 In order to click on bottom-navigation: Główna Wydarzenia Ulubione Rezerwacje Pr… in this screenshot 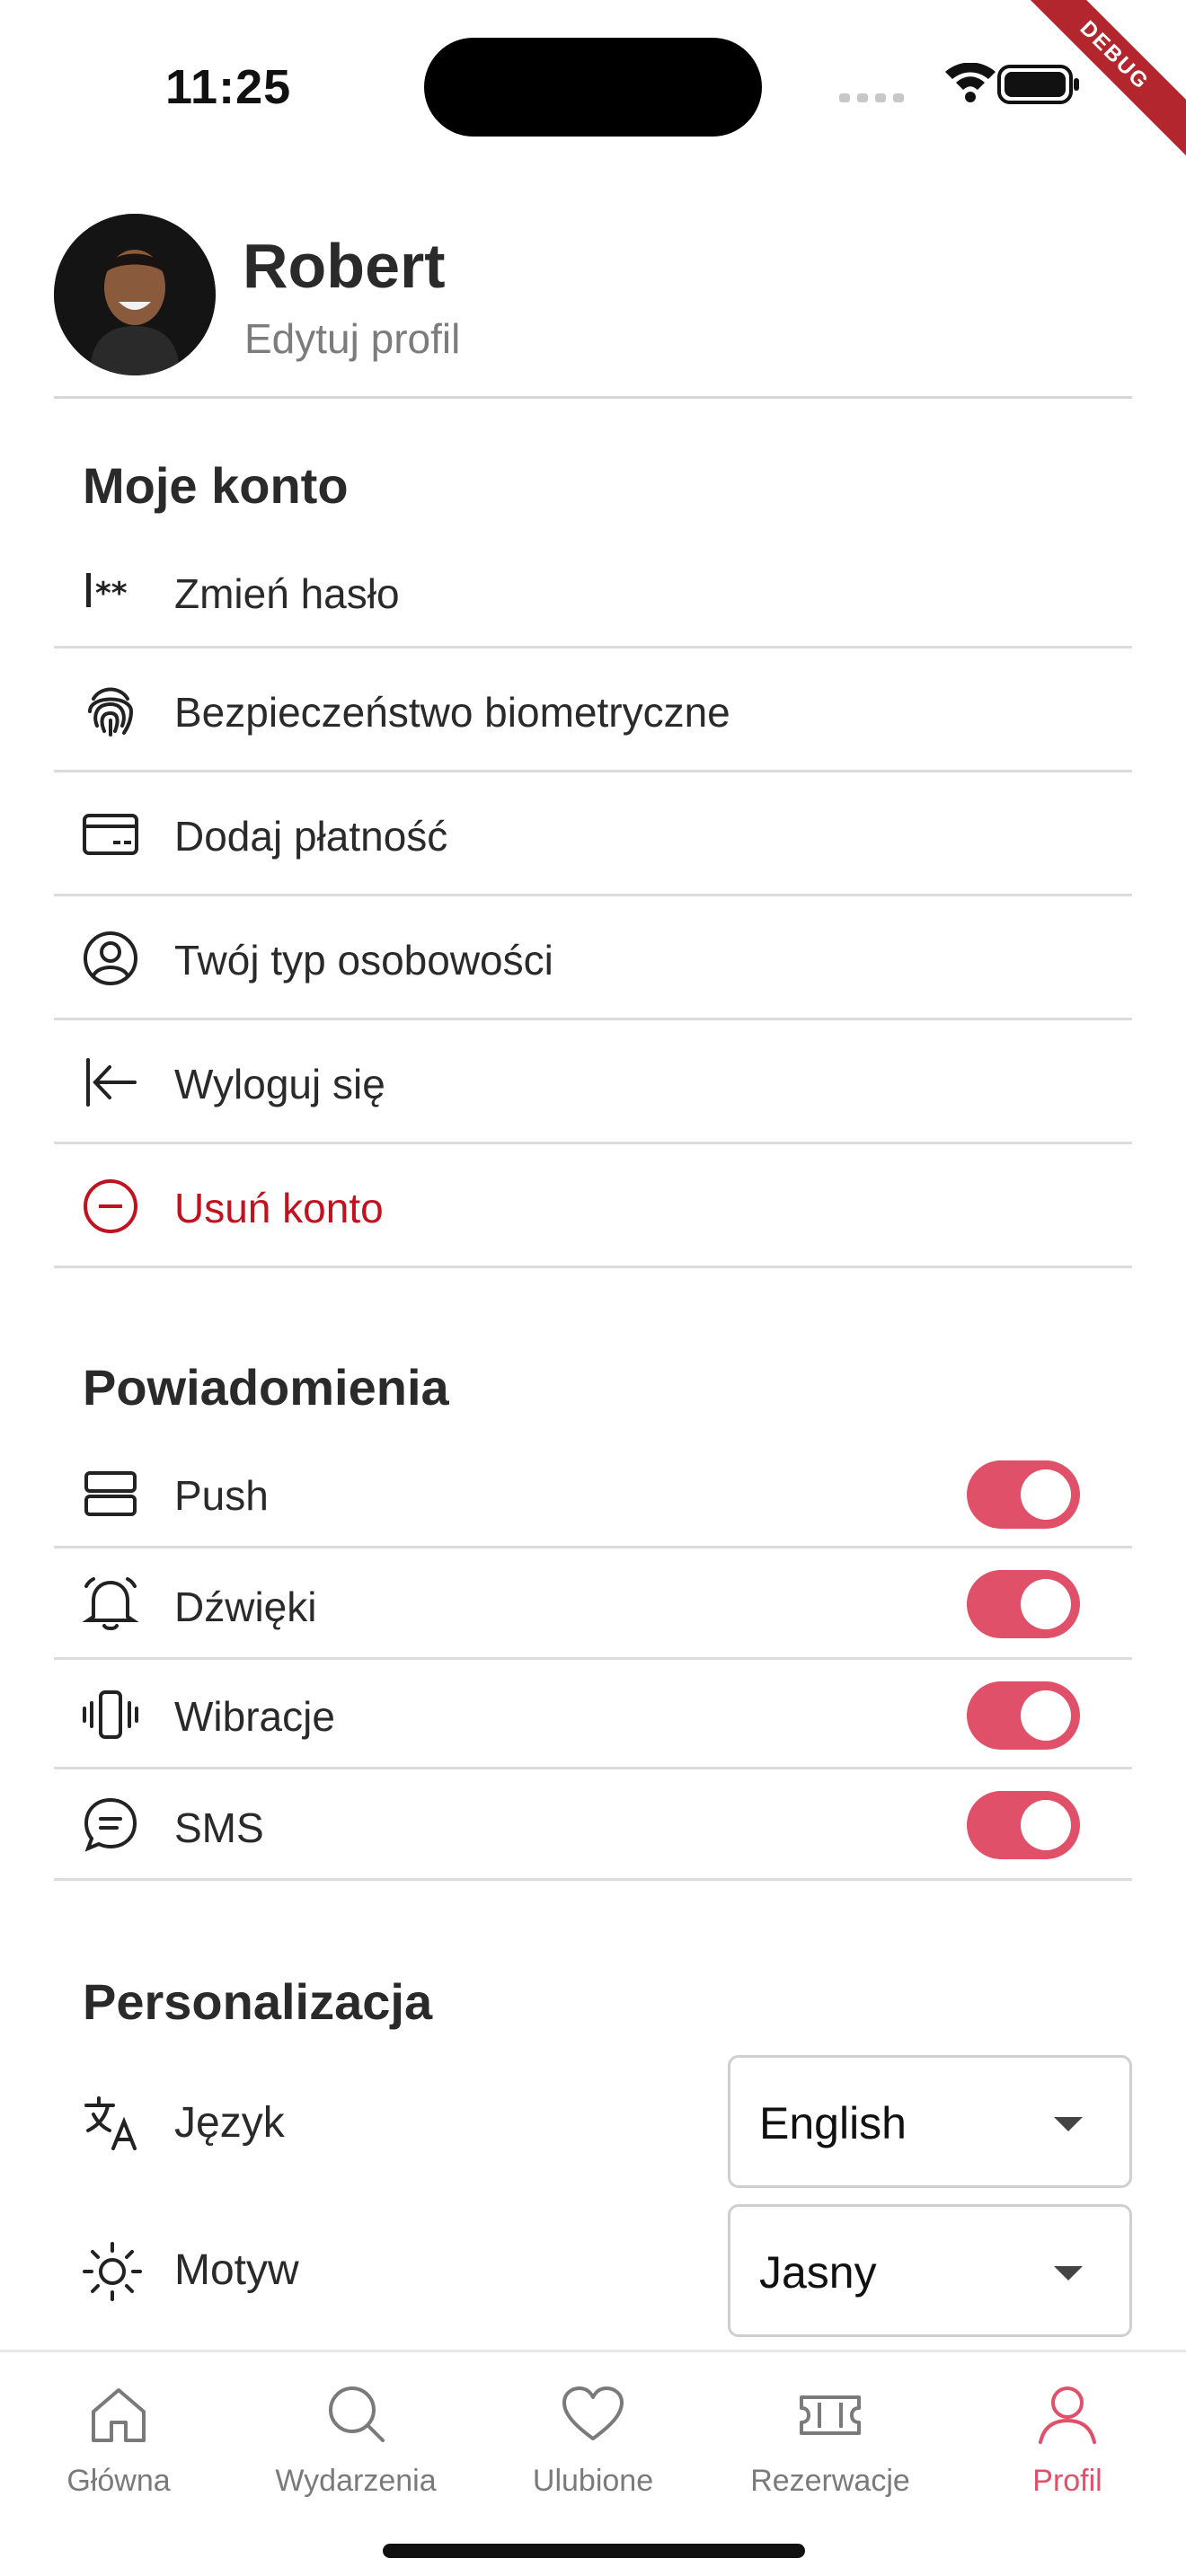, I will do `click(593, 2463)`.